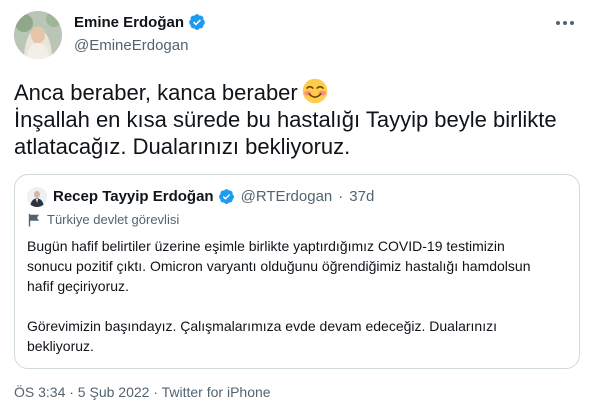  Describe the element at coordinates (38, 35) in the screenshot. I see `author-avatar` at that location.